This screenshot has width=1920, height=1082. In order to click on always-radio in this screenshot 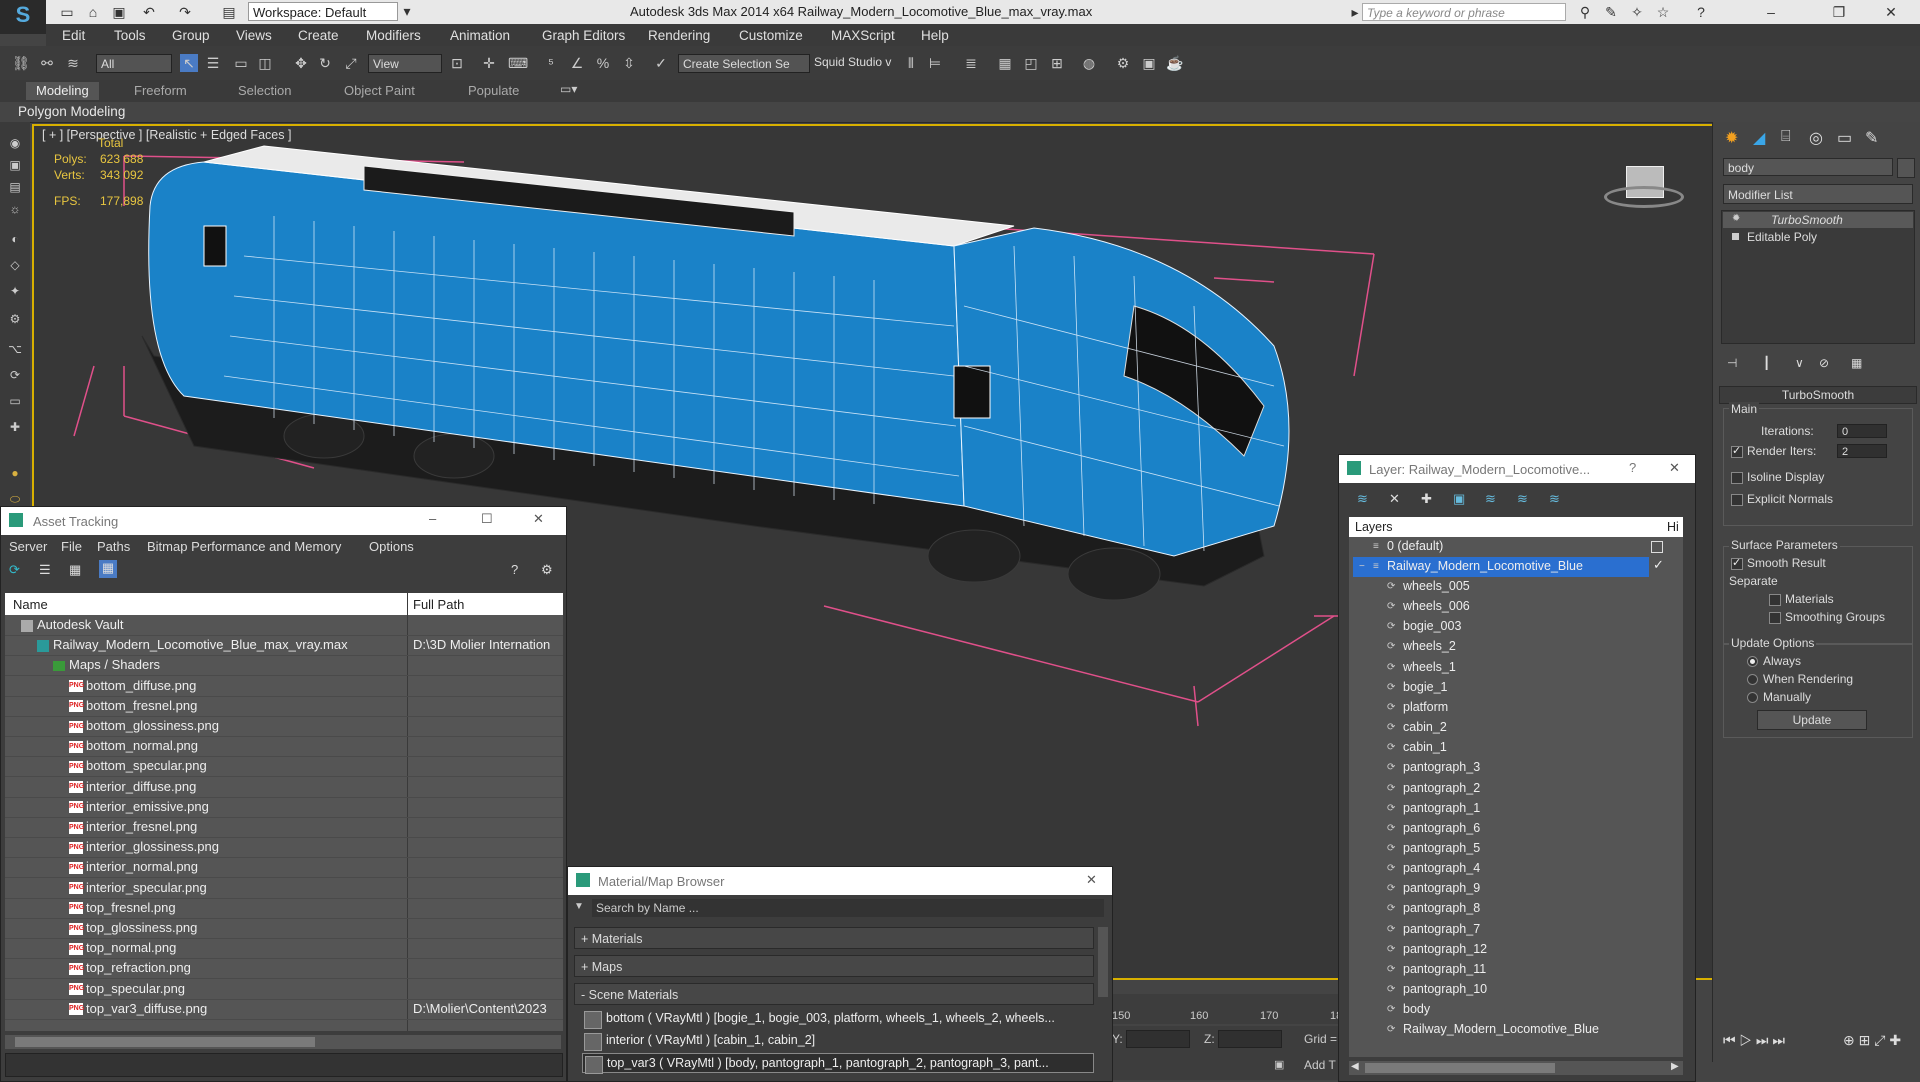, I will do `click(1752, 661)`.